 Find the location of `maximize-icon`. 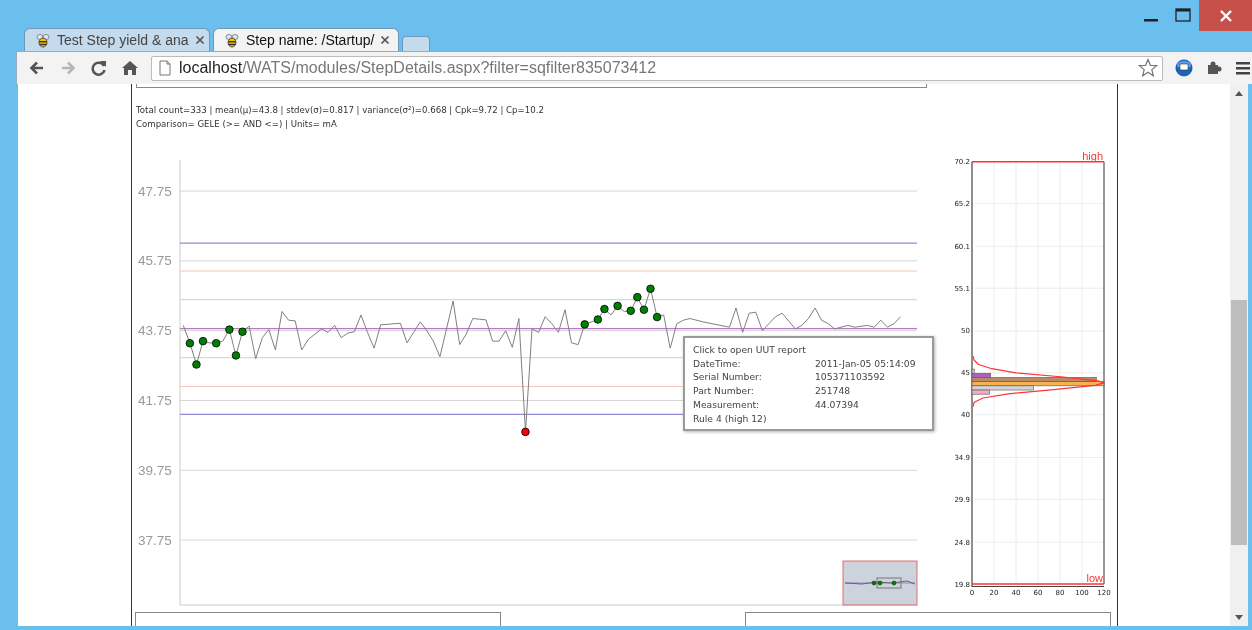

maximize-icon is located at coordinates (1183, 15).